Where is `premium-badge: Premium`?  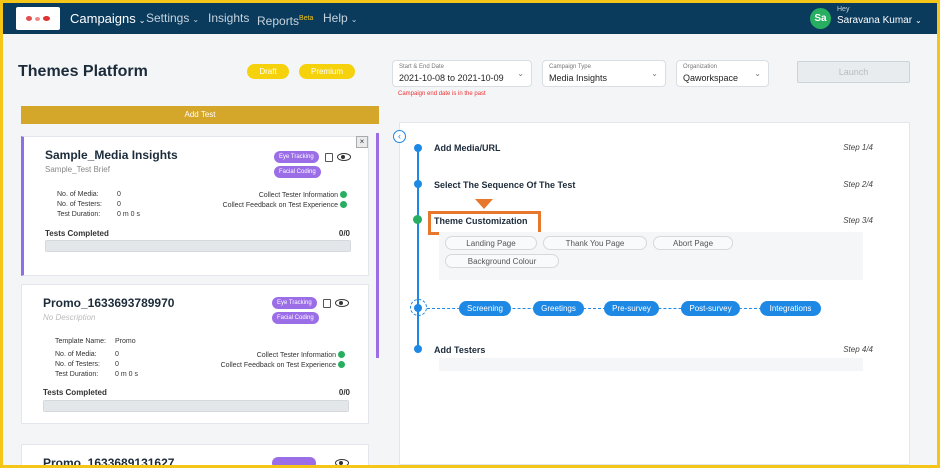
premium-badge: Premium is located at coordinates (327, 71).